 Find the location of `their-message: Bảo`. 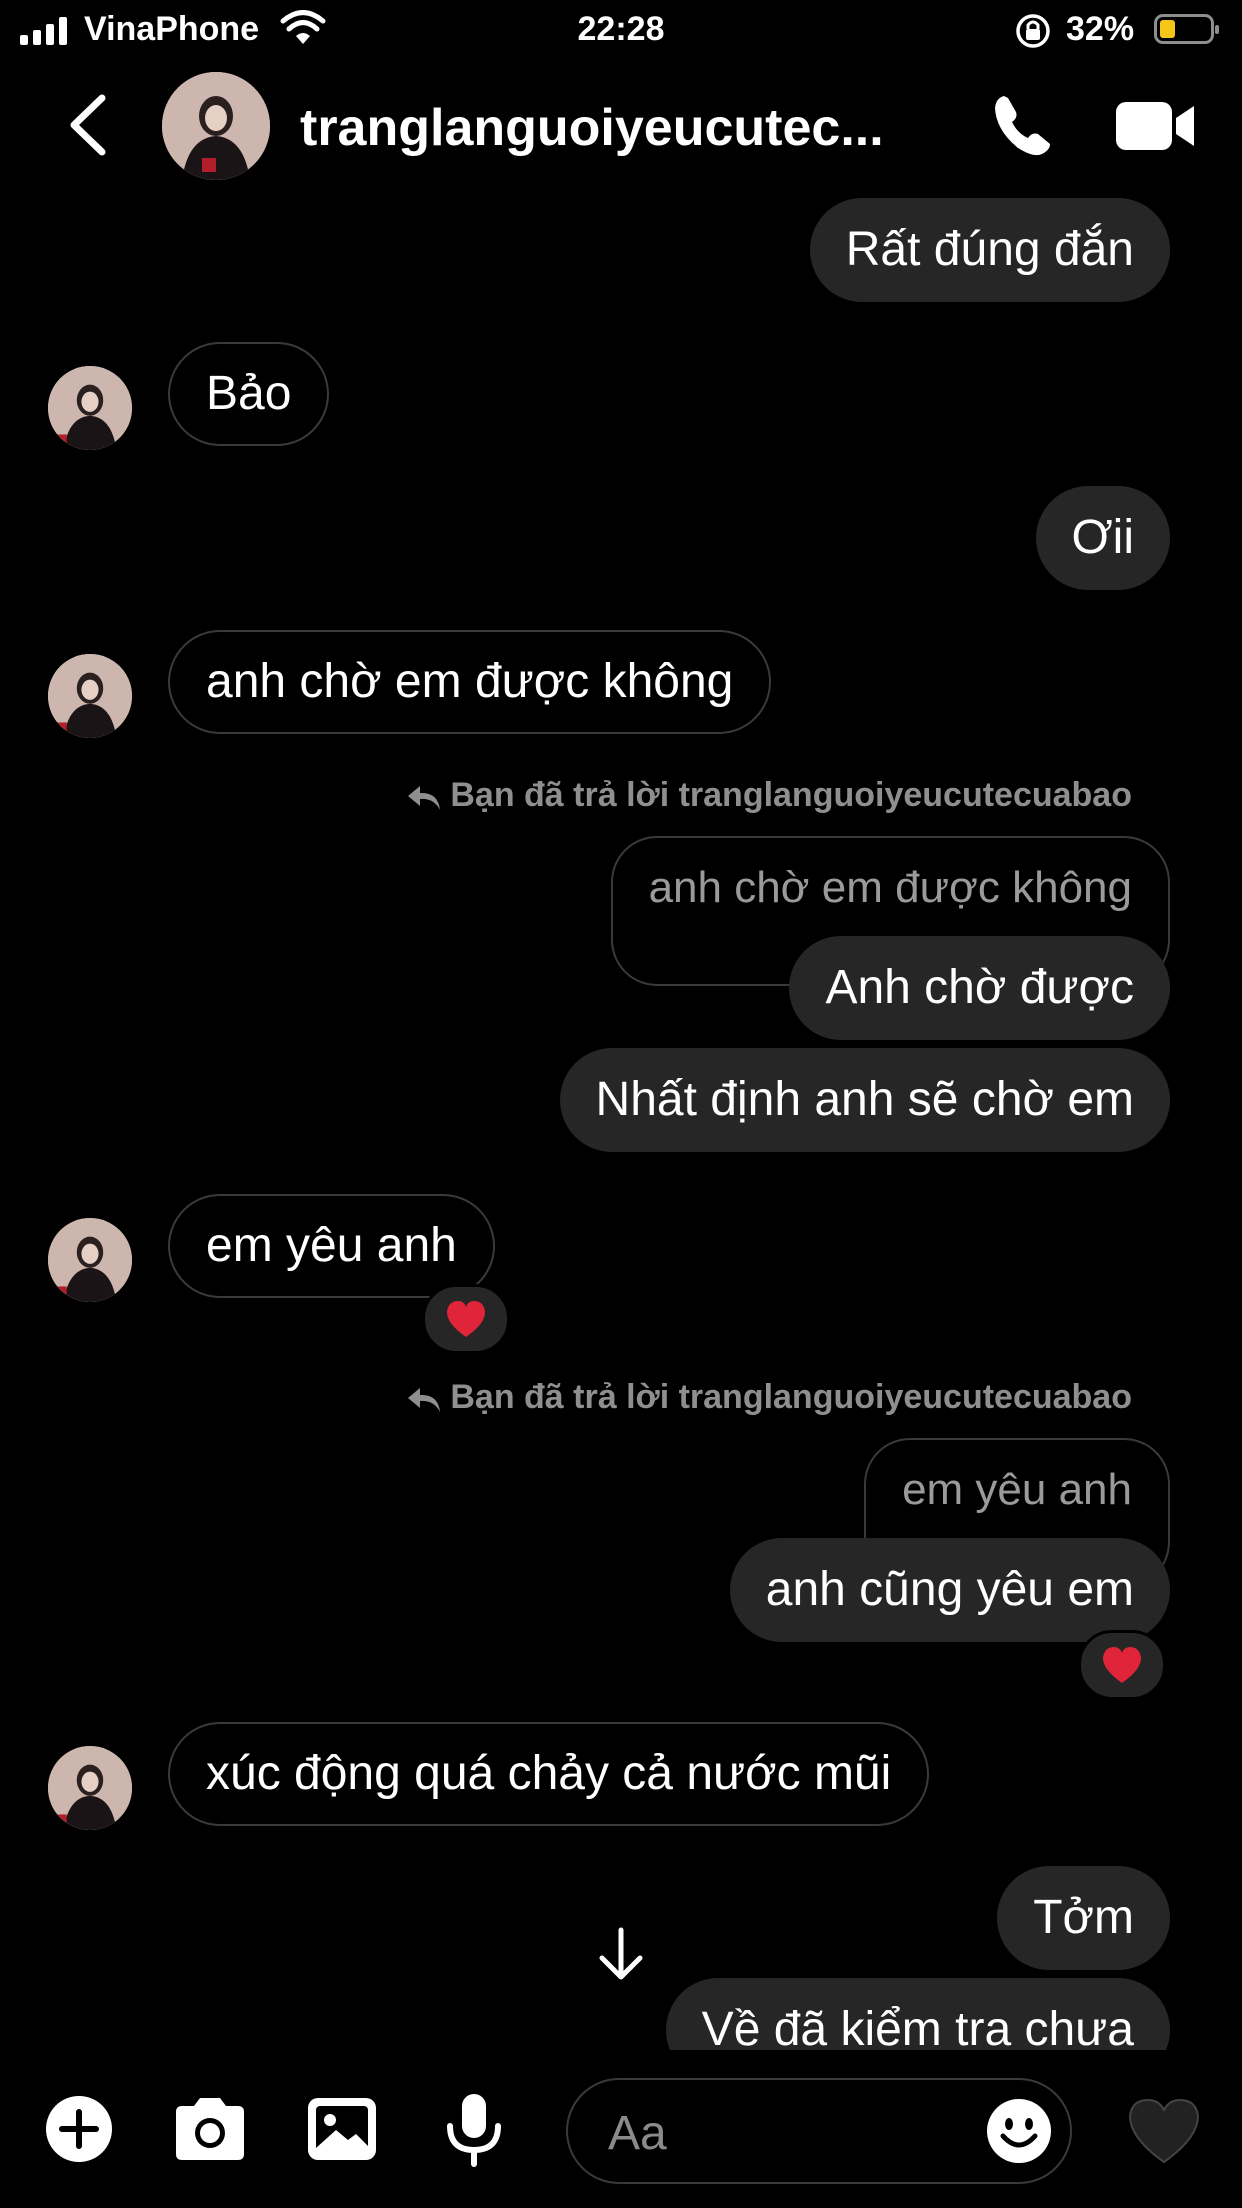

their-message: Bảo is located at coordinates (249, 394).